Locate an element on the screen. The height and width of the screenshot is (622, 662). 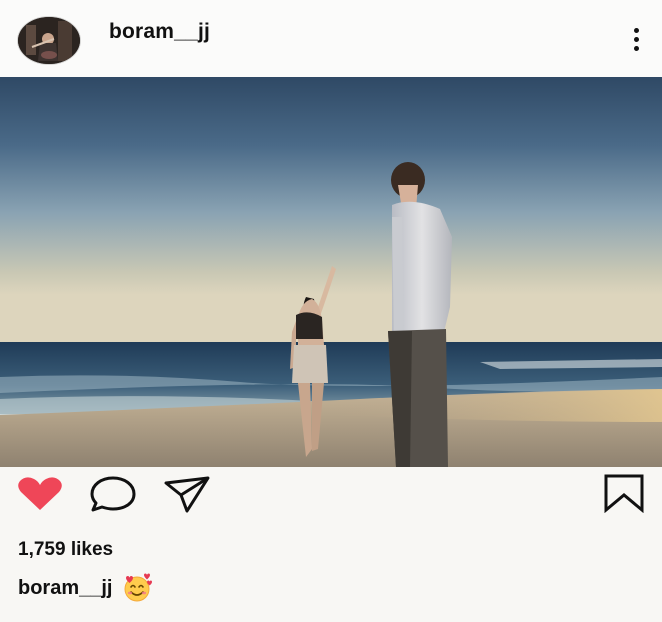
post-caption: boram__jj is located at coordinates (85, 588).